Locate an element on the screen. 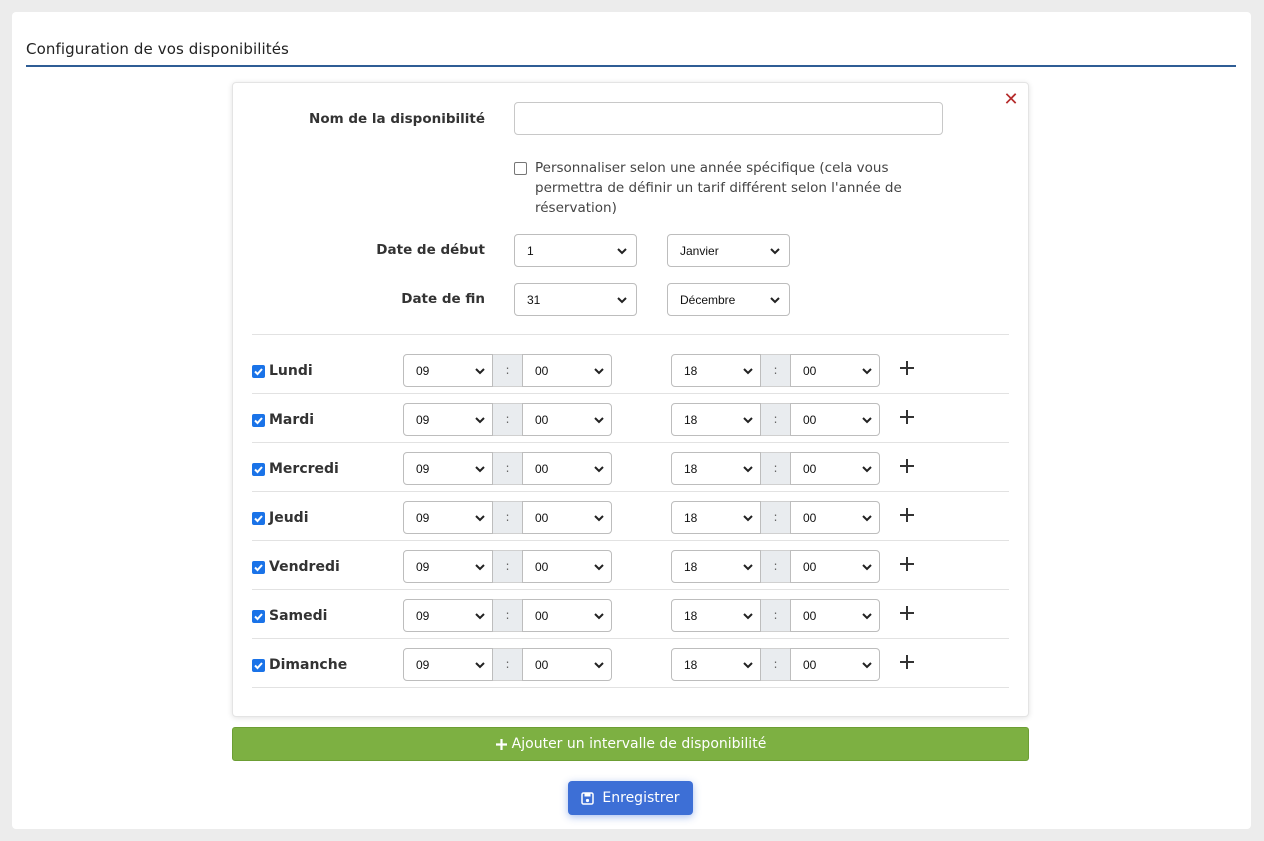  custom-year-checkbox is located at coordinates (520, 168).